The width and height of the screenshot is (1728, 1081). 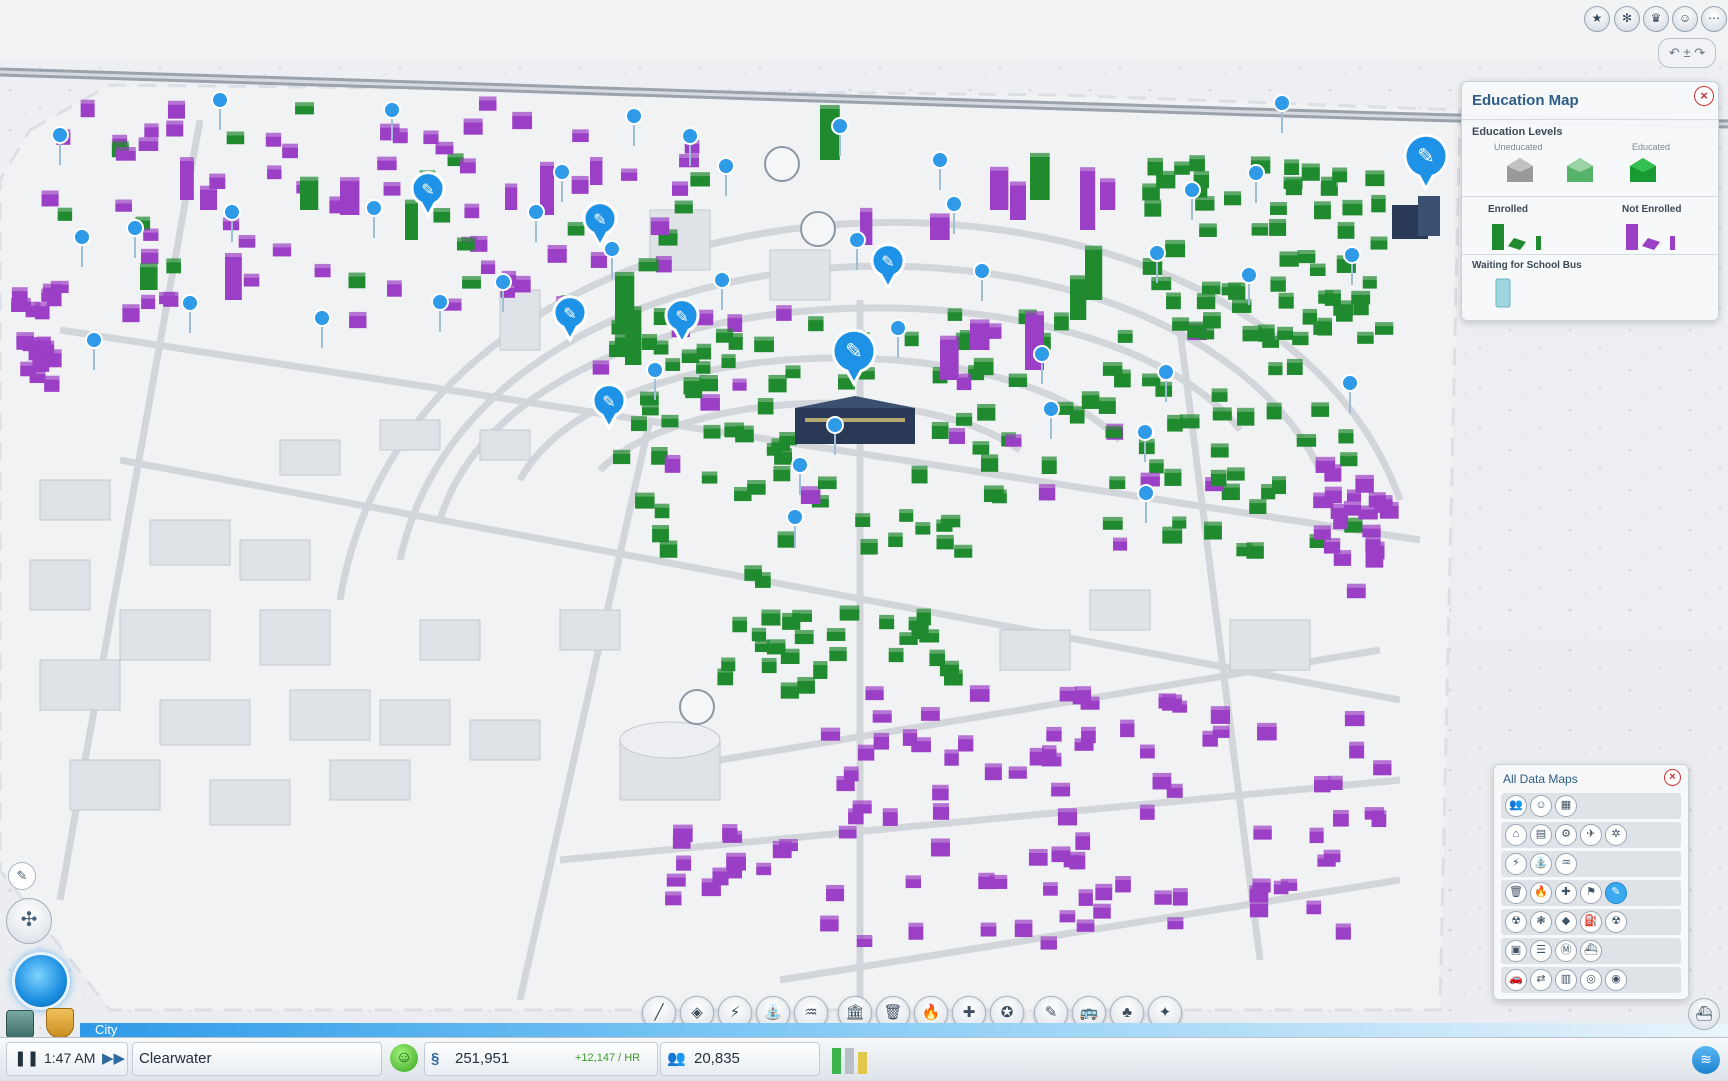 What do you see at coordinates (1714, 19) in the screenshot?
I see `menu-icon: ⋯` at bounding box center [1714, 19].